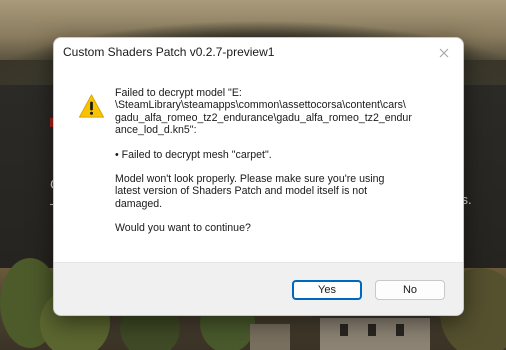 The image size is (506, 350). What do you see at coordinates (139, 203) in the screenshot?
I see `message-line: damaged.` at bounding box center [139, 203].